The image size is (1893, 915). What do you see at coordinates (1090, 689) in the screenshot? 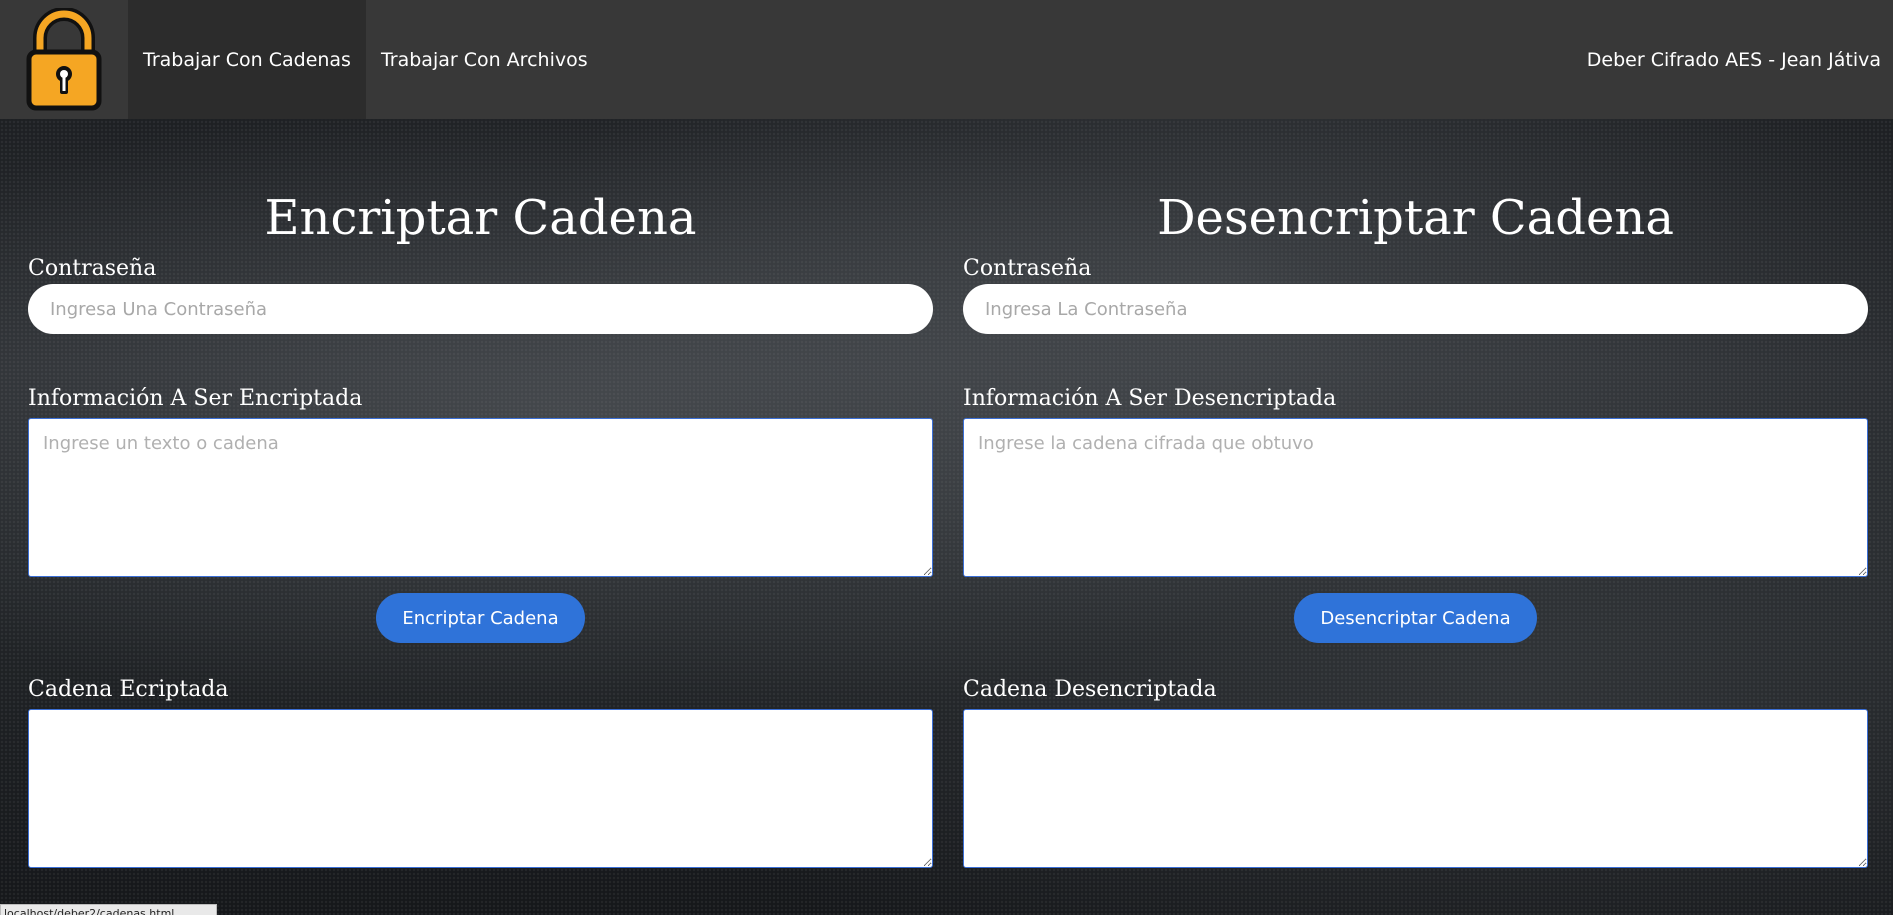
I see `decrypt-result-label: Cadena Desencriptada` at bounding box center [1090, 689].